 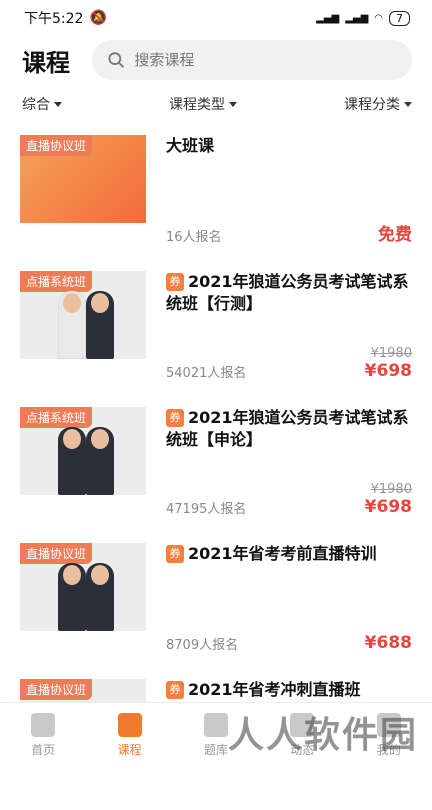 What do you see at coordinates (378, 18) in the screenshot?
I see `wifi-icon: ◠` at bounding box center [378, 18].